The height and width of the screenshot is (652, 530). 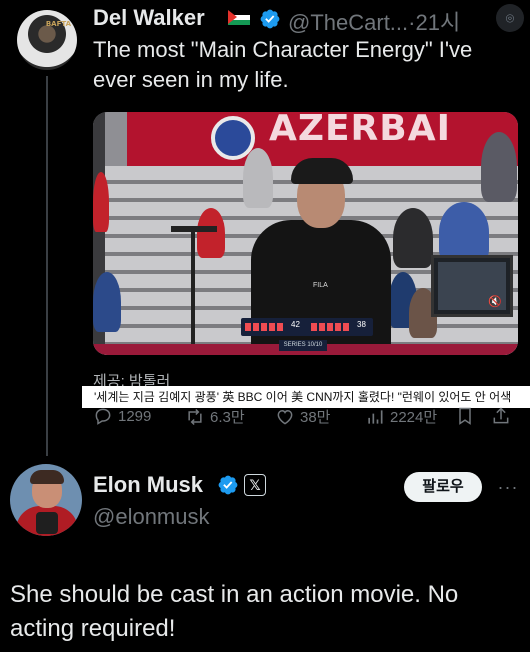 I want to click on tweet-actions: 1299 6.3만 38만 2224만, so click(x=305, y=419).